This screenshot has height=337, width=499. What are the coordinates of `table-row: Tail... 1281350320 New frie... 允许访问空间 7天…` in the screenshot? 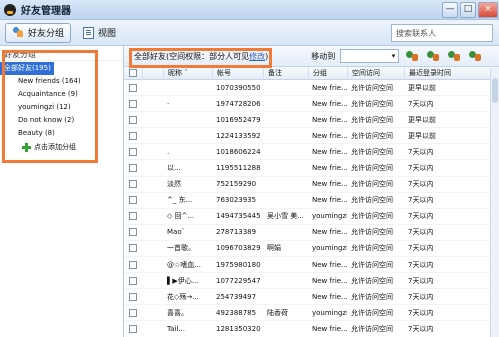 It's located at (311, 329).